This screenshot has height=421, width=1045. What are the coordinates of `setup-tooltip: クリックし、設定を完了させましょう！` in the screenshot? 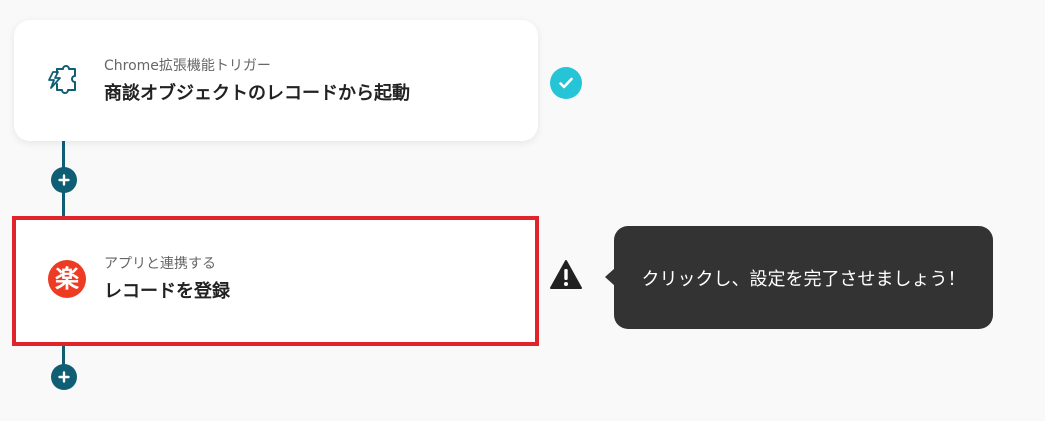 It's located at (799, 277).